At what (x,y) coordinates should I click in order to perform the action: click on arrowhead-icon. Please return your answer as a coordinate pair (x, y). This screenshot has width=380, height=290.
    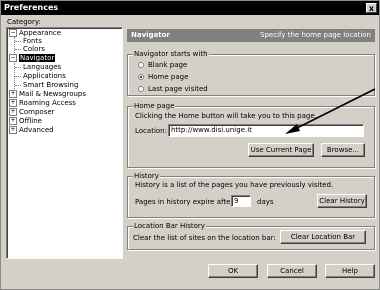
    Looking at the image, I should click on (292, 129).